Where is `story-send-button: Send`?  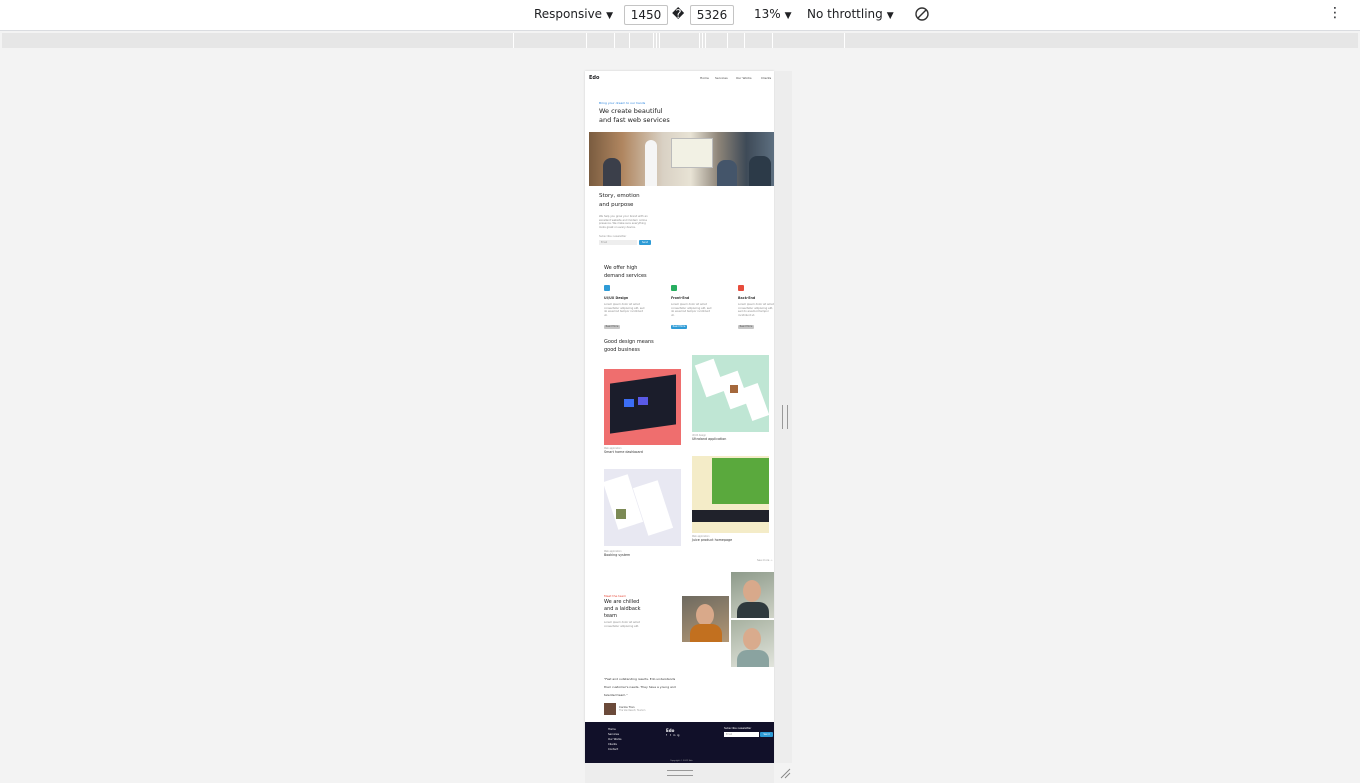 story-send-button: Send is located at coordinates (645, 242).